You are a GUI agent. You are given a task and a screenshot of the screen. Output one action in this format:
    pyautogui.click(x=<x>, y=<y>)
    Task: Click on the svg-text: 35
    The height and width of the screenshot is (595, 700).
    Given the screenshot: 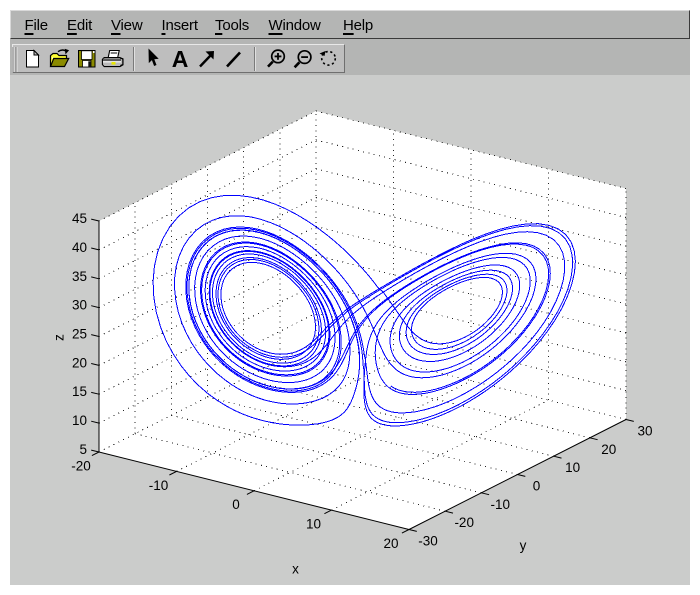 What is the action you would take?
    pyautogui.click(x=79, y=276)
    